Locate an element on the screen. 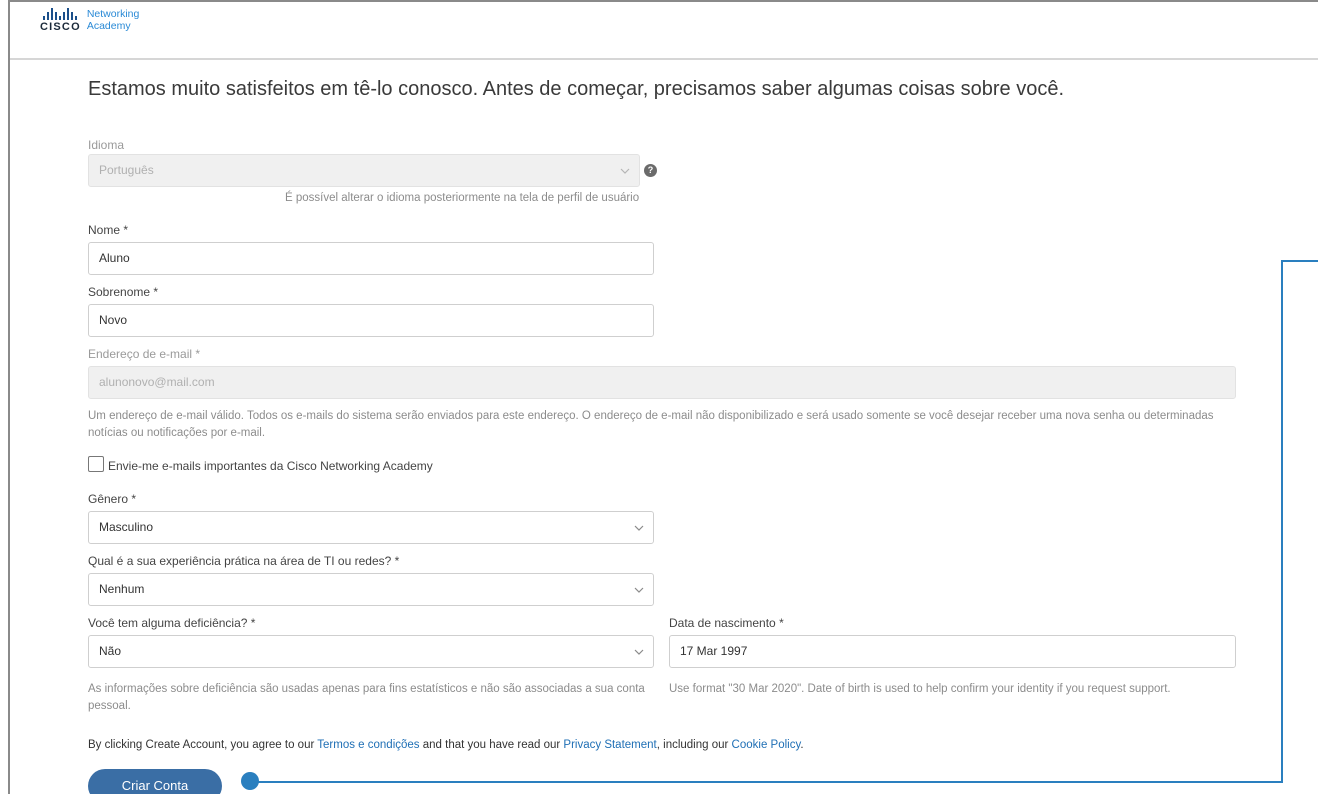  first-name-value: Aluno is located at coordinates (114, 258).